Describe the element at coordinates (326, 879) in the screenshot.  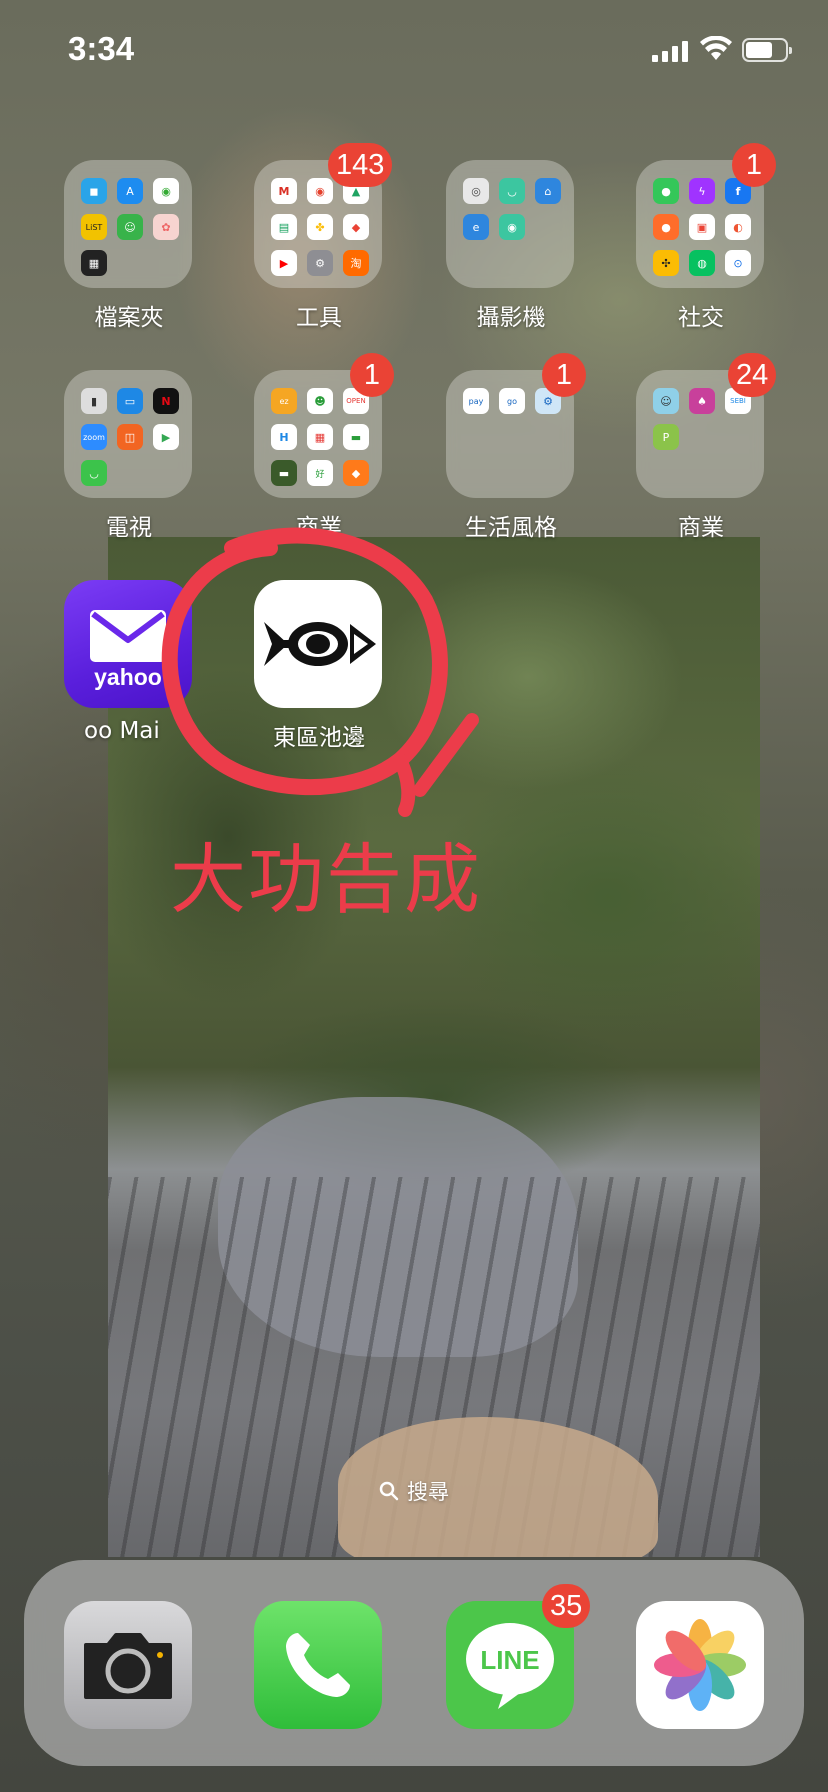
I see `annotation-caption: 大功告成` at that location.